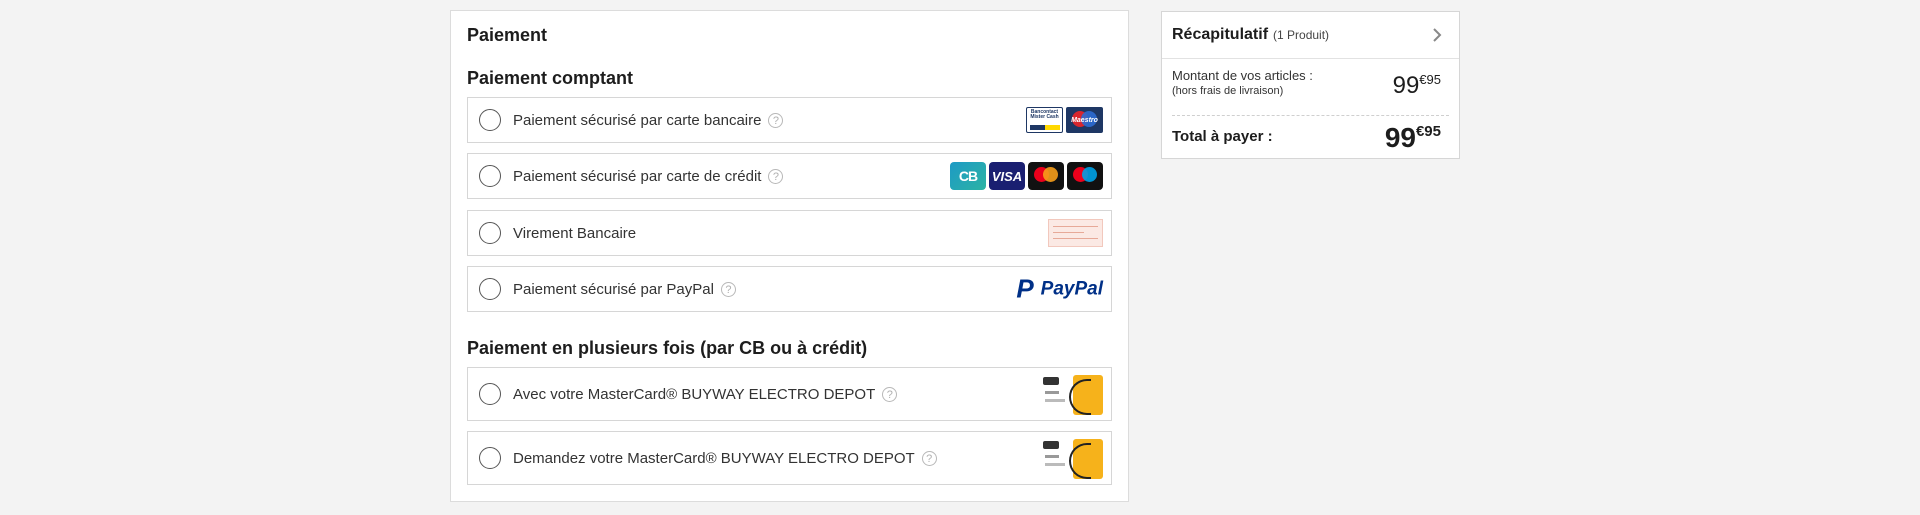 This screenshot has height=515, width=1920. I want to click on maestro-card-logo, so click(1085, 176).